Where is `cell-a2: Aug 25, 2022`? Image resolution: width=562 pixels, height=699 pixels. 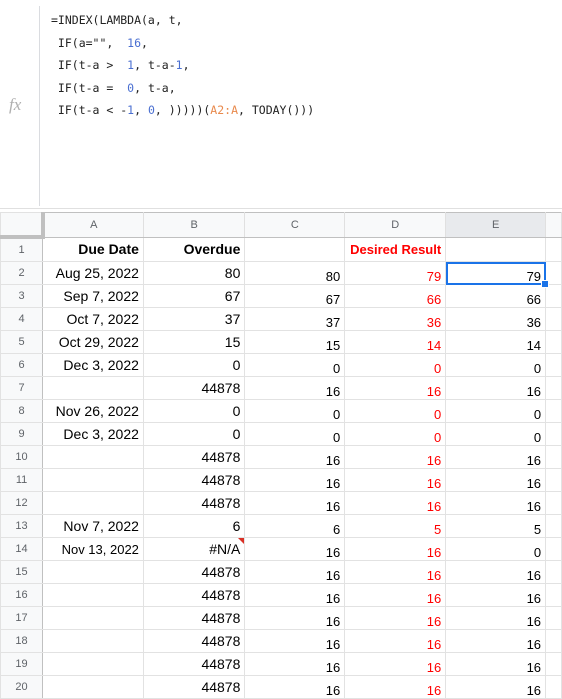
cell-a2: Aug 25, 2022 is located at coordinates (93, 273).